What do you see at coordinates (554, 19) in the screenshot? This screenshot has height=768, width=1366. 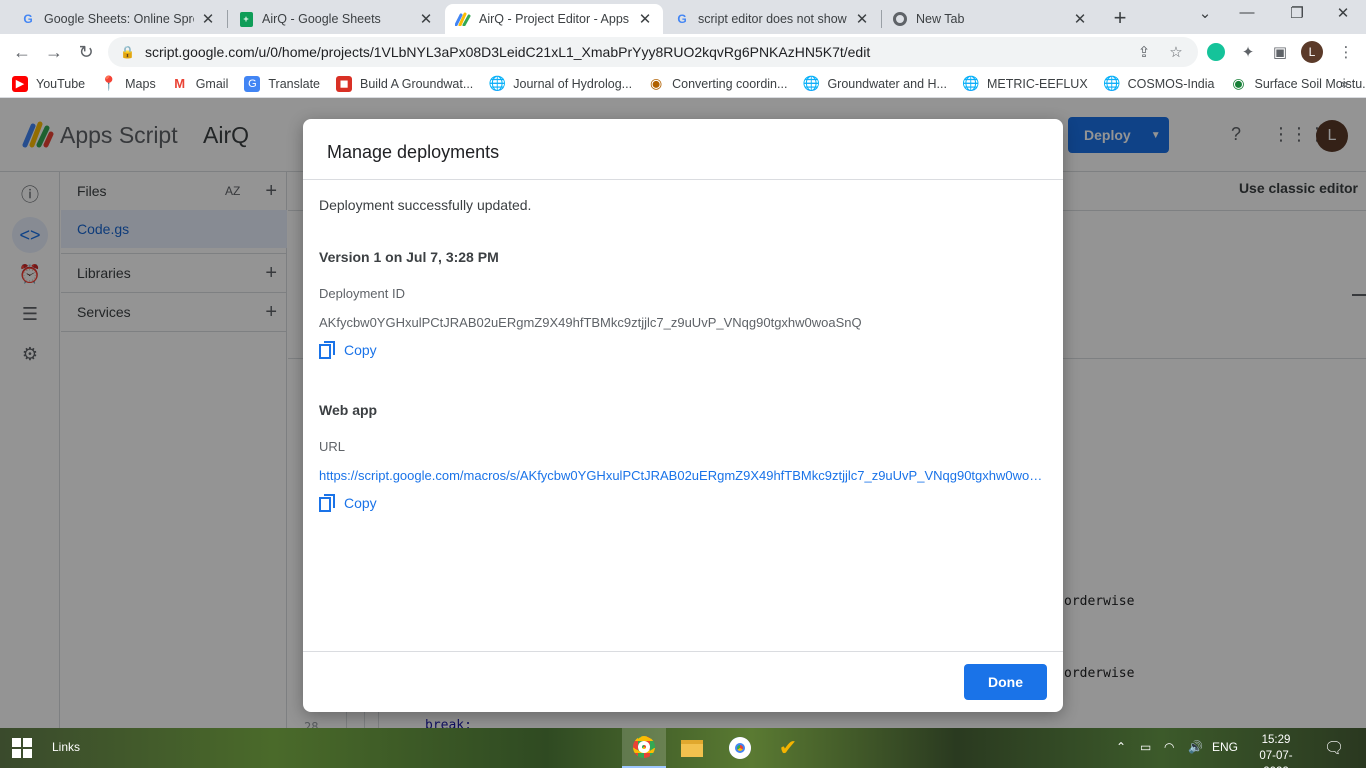 I see `tab-apps-script-editor: AirQ - Project Editor - Apps S ✕` at bounding box center [554, 19].